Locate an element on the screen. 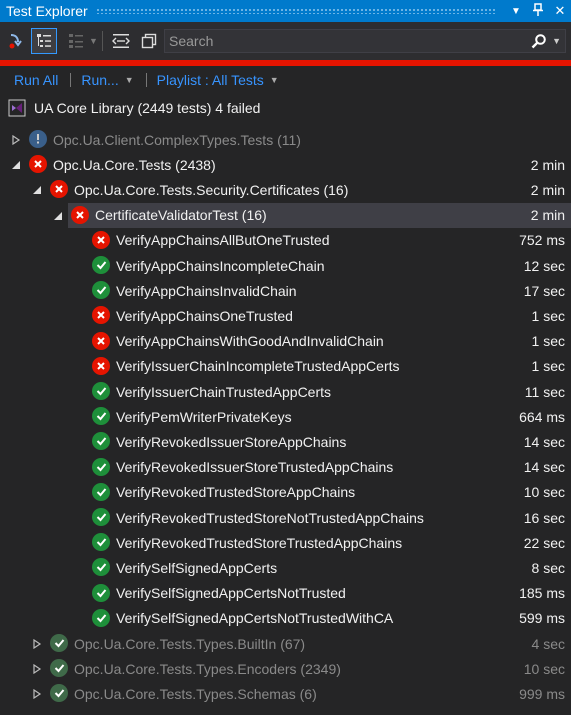 The width and height of the screenshot is (571, 715). hierarchy-icon is located at coordinates (76, 41).